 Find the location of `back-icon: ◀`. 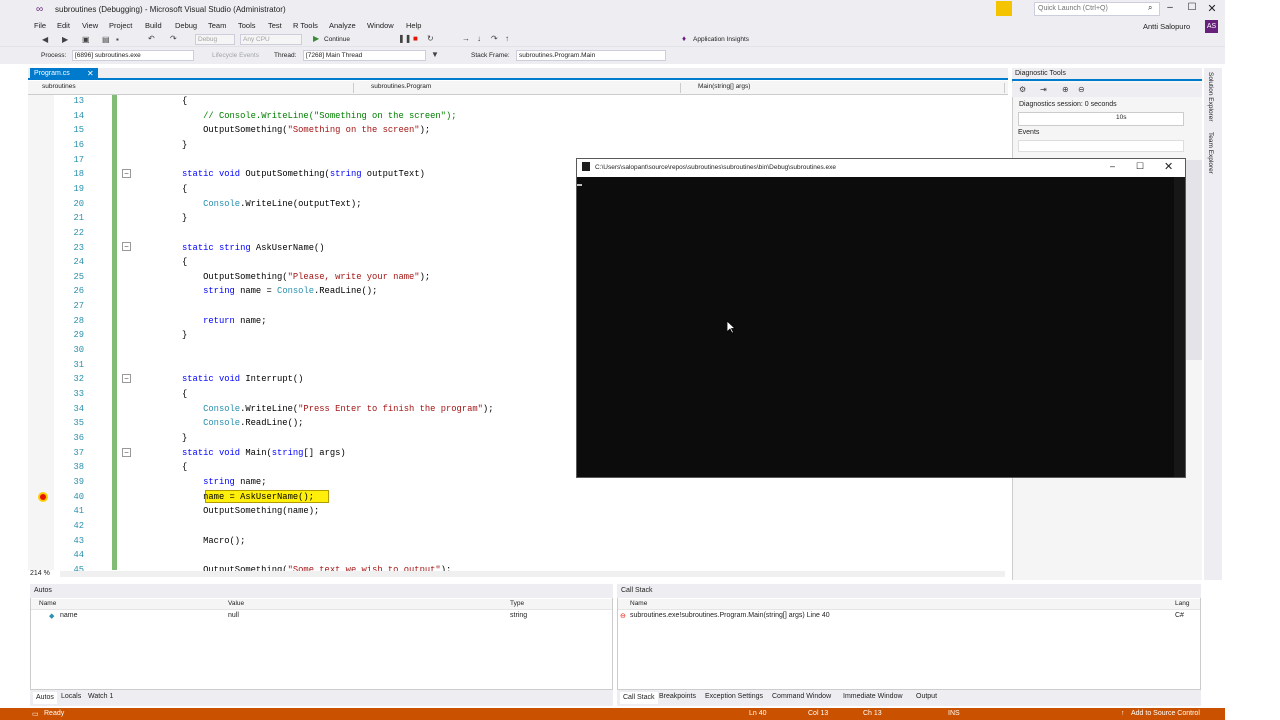

back-icon: ◀ is located at coordinates (45, 39).